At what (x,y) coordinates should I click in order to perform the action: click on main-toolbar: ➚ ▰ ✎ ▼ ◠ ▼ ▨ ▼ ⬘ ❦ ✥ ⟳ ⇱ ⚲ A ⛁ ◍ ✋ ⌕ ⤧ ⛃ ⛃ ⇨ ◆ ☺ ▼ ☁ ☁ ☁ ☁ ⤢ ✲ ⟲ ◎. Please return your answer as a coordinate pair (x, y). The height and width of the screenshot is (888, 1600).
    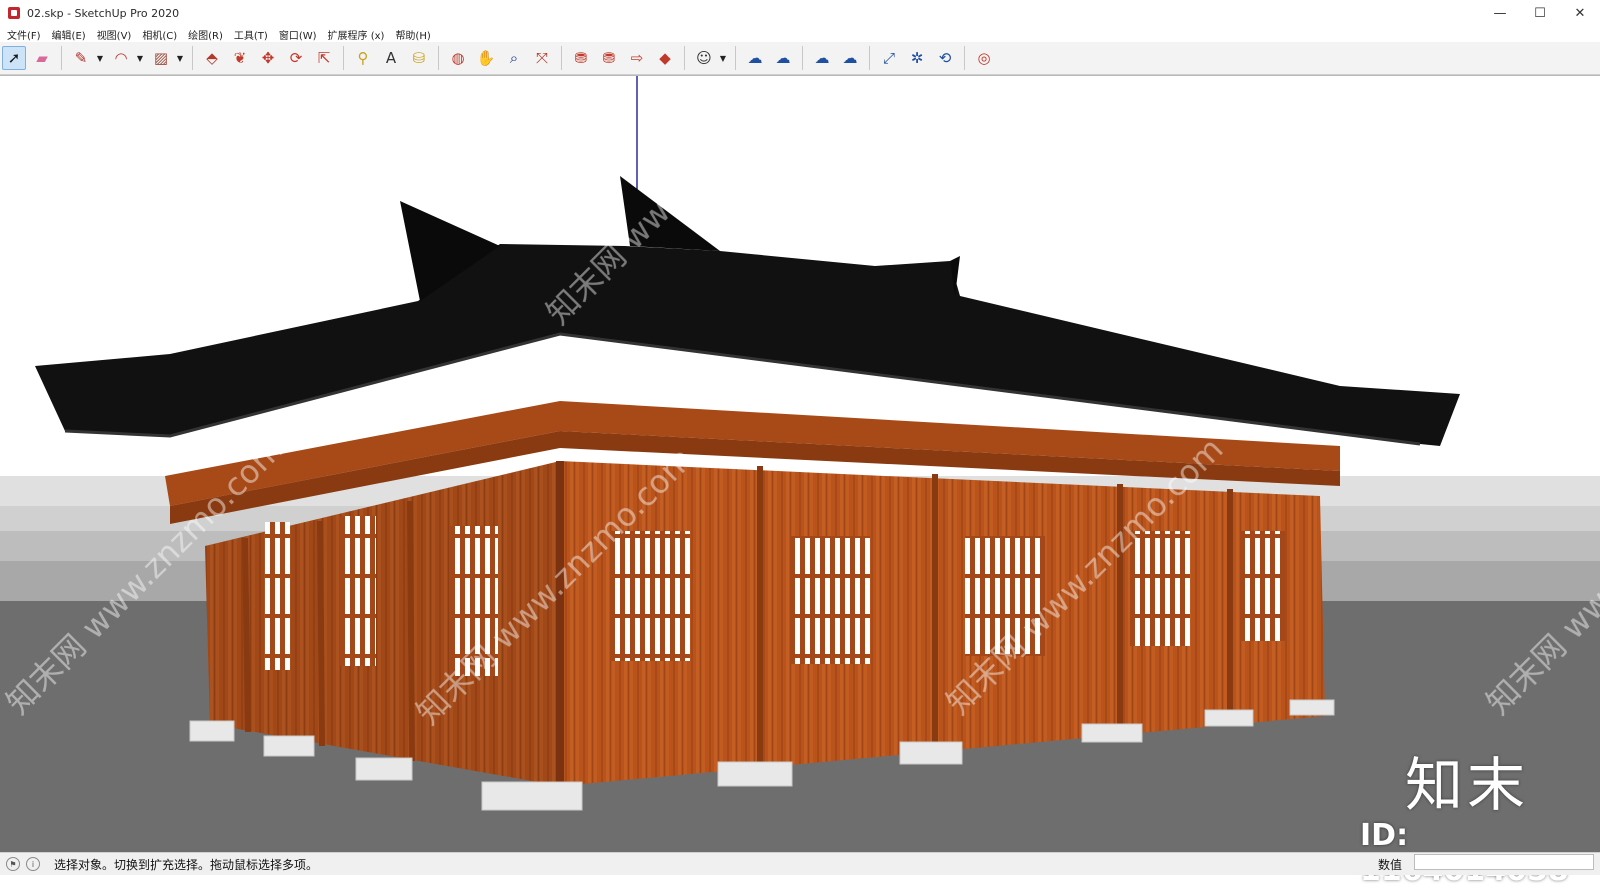
    Looking at the image, I should click on (800, 58).